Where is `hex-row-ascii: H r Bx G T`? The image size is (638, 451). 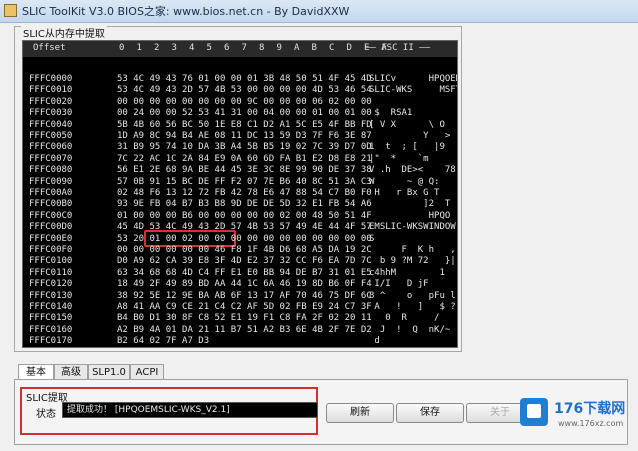 hex-row-ascii: H r Bx G T is located at coordinates (404, 193).